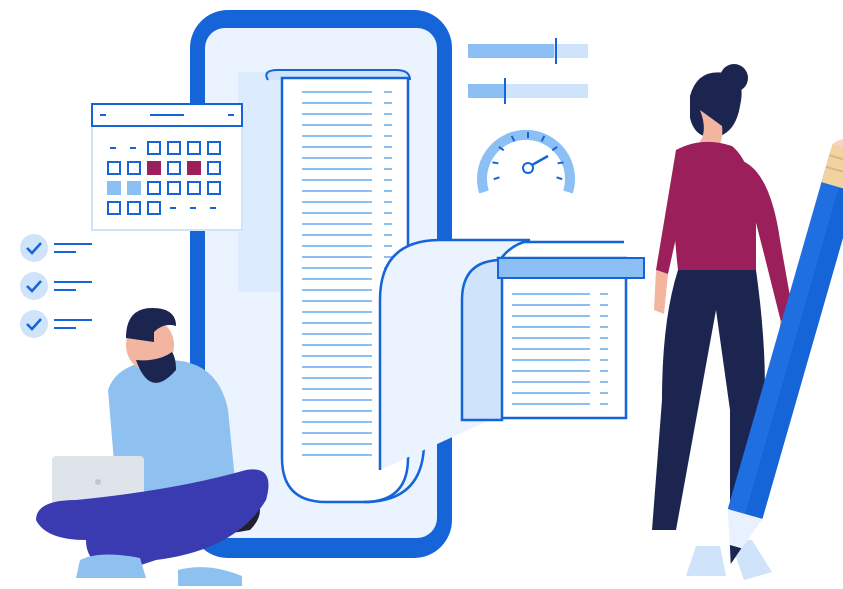 The image size is (843, 589). I want to click on checklist-icon, so click(56, 286).